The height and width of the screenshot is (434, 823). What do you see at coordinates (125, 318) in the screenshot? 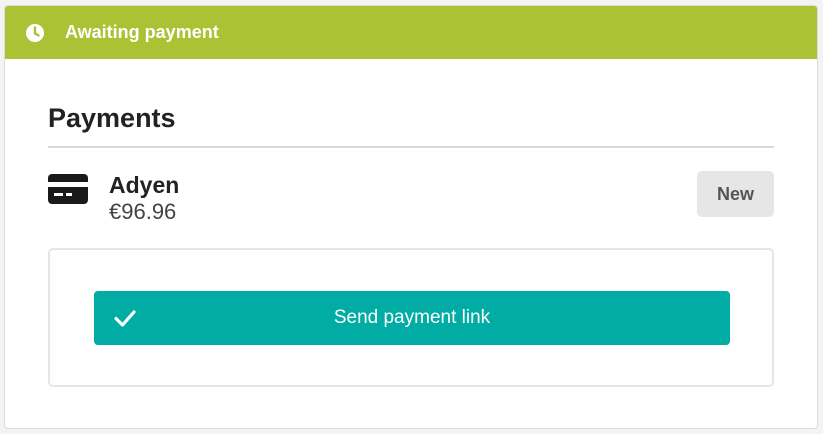
I see `check-icon` at bounding box center [125, 318].